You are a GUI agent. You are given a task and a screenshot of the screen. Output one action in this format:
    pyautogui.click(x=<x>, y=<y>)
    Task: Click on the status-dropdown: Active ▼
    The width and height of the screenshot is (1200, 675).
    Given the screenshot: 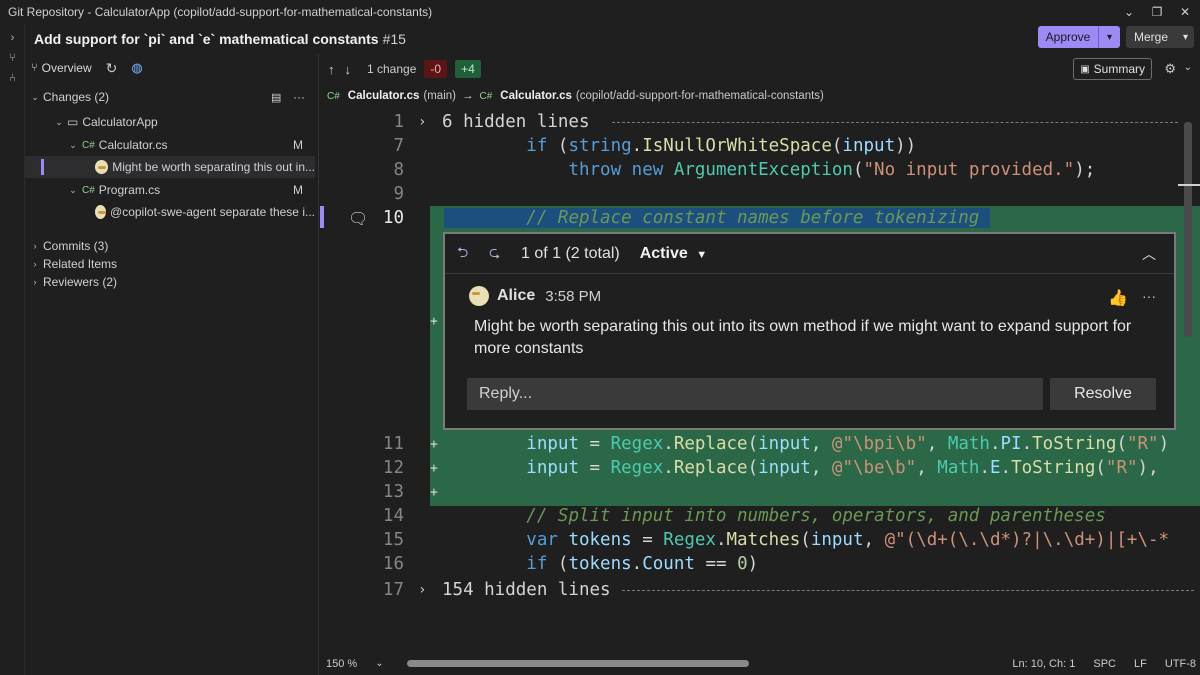 What is the action you would take?
    pyautogui.click(x=673, y=254)
    